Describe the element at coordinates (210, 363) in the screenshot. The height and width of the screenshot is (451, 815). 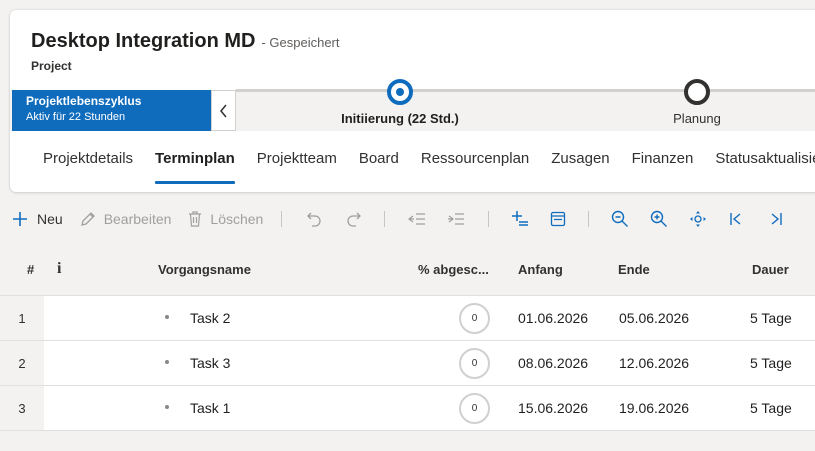
I see `task-name: Task 3` at that location.